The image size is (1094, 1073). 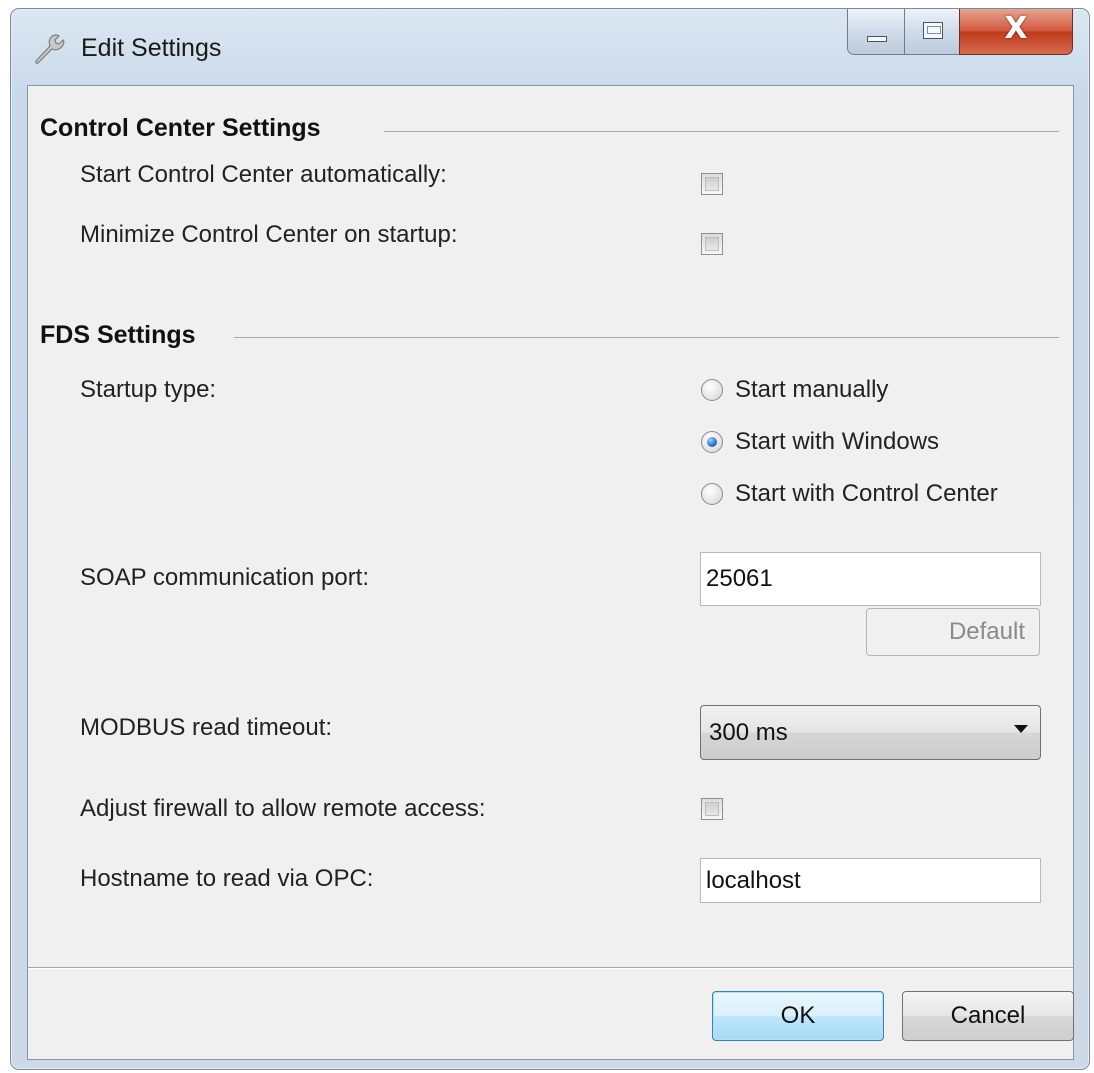 I want to click on wrench-icon, so click(x=50, y=49).